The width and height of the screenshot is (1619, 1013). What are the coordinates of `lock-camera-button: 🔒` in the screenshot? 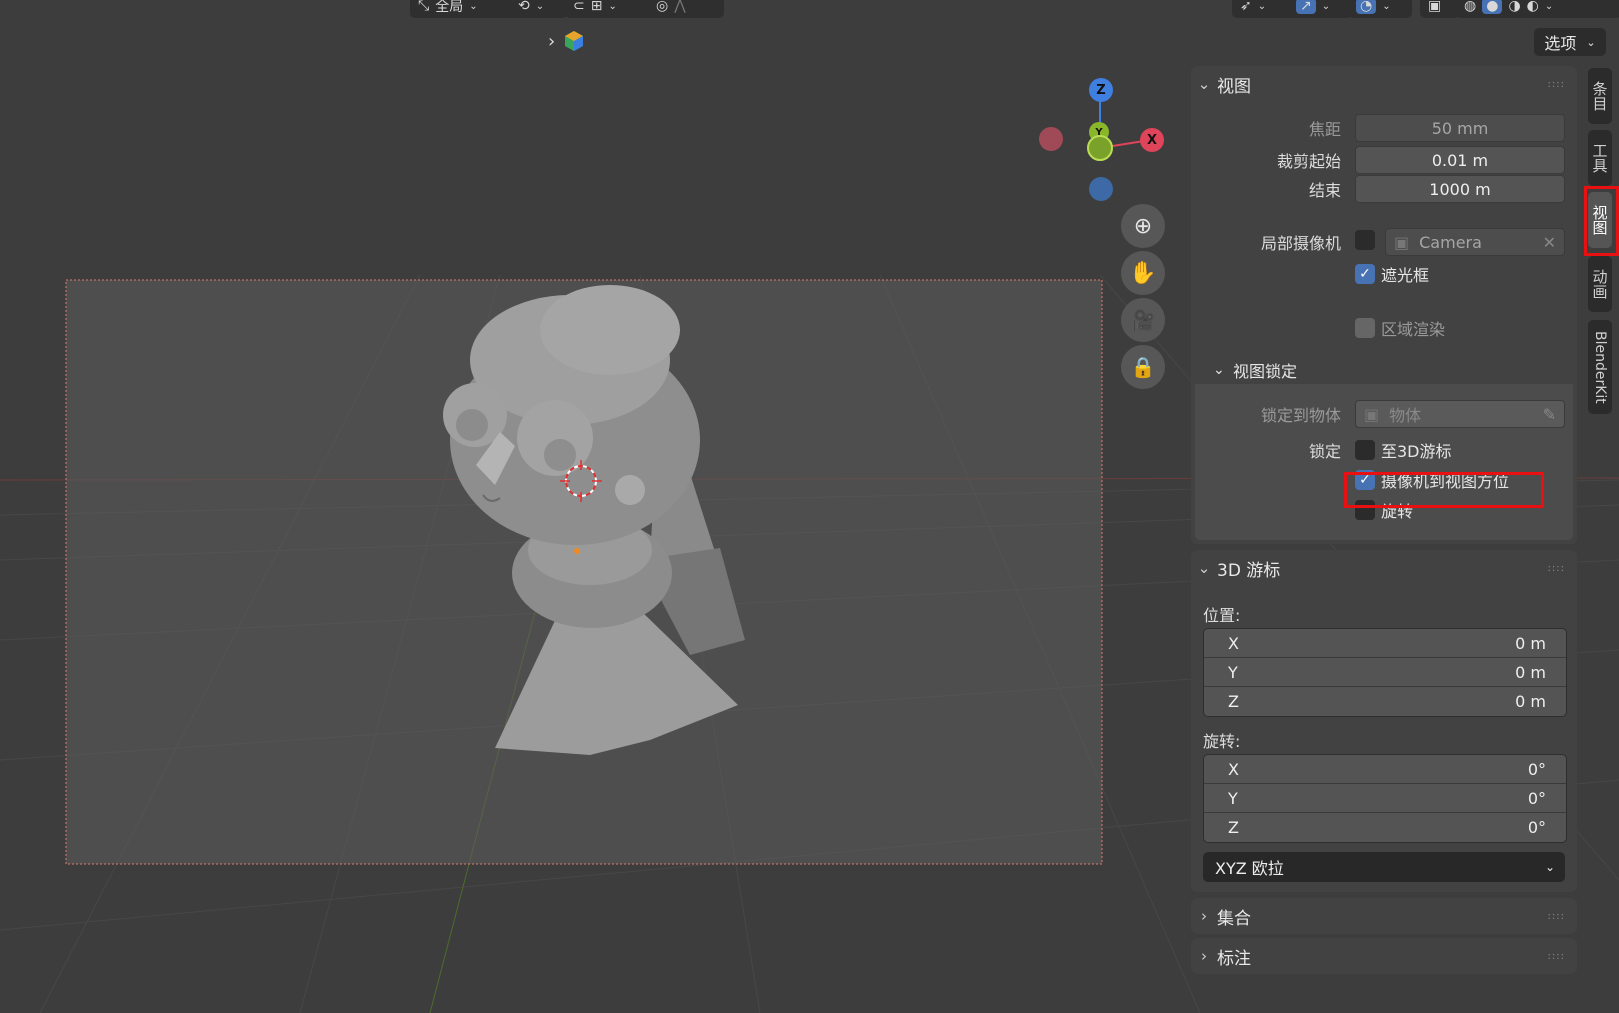 It's located at (1143, 367).